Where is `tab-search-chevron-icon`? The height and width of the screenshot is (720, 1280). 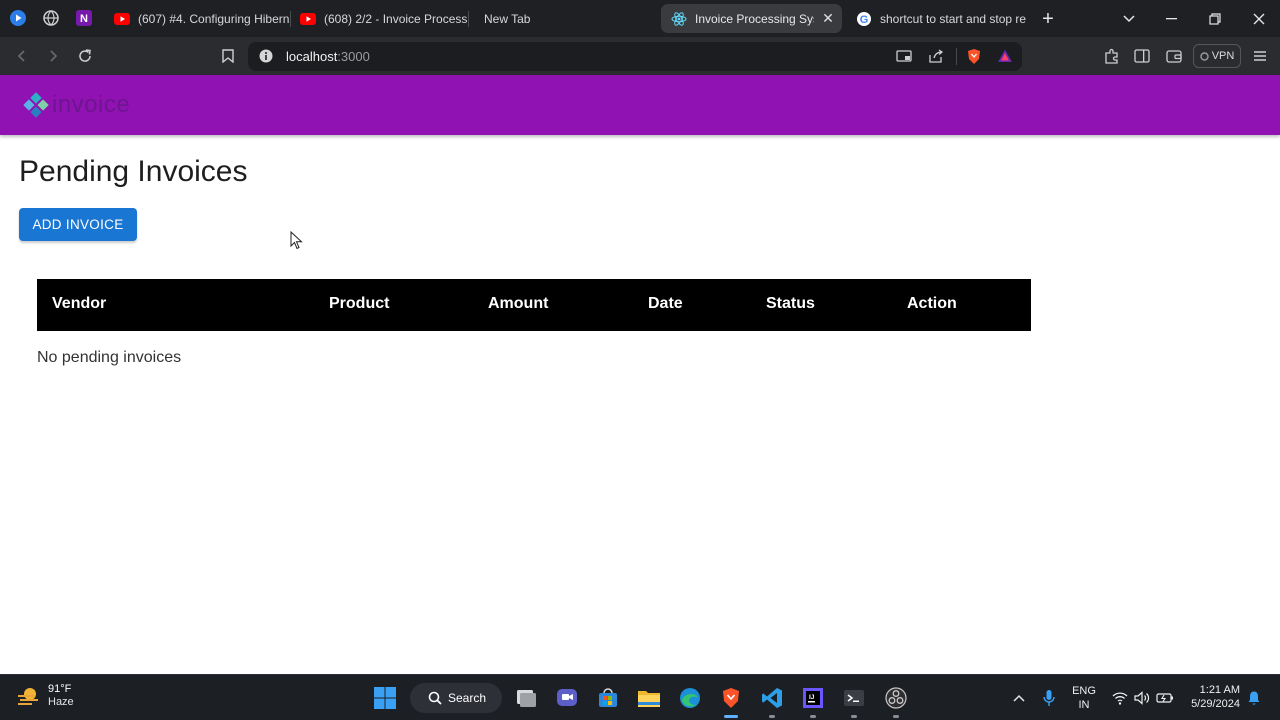
tab-search-chevron-icon is located at coordinates (1129, 19).